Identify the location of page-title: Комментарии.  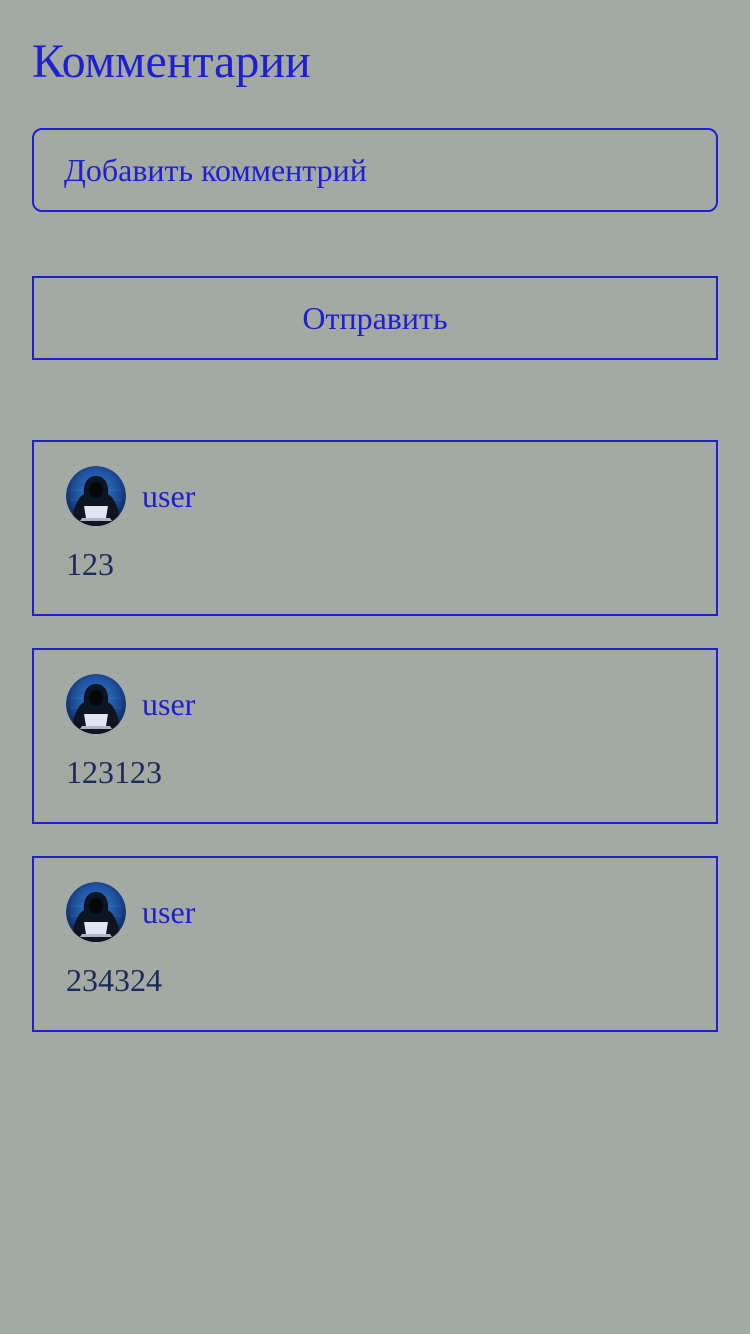
(171, 61).